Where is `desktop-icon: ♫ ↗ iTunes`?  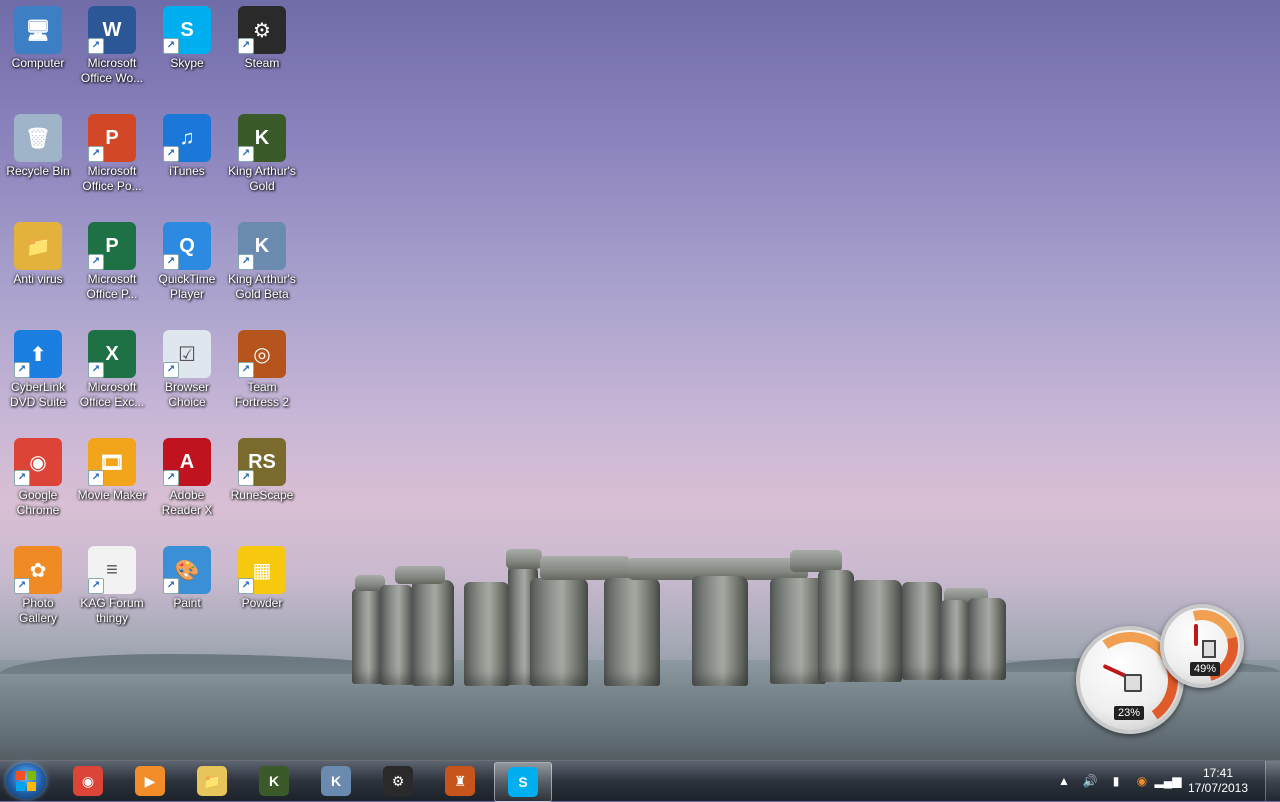
desktop-icon: ♫ ↗ iTunes is located at coordinates (187, 143).